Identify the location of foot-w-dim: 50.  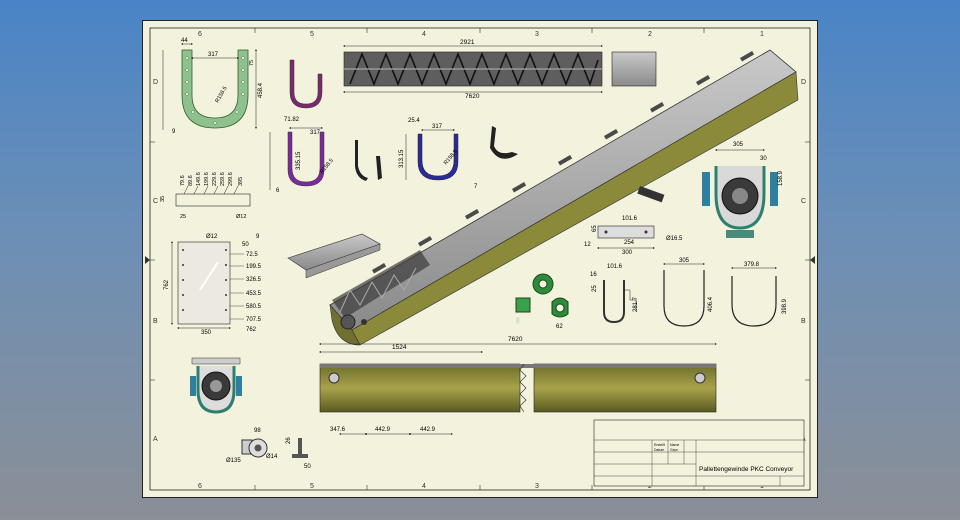
(307, 467).